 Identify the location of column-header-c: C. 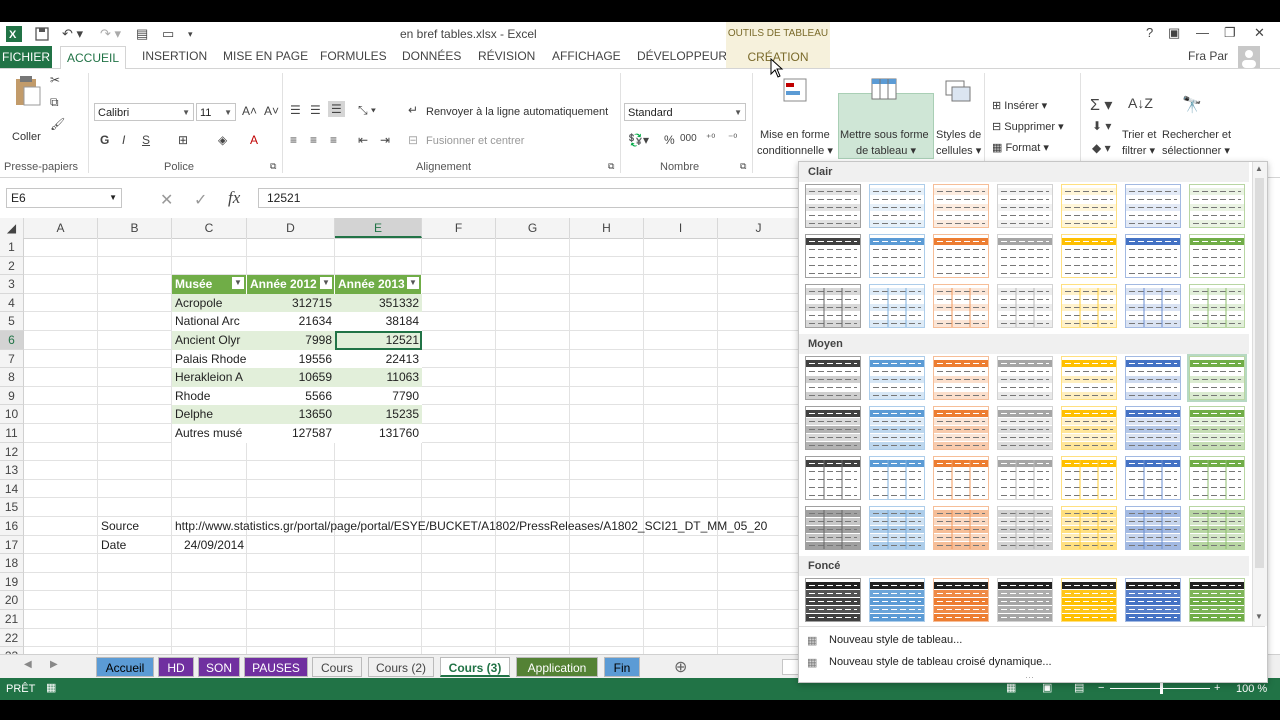
(209, 228).